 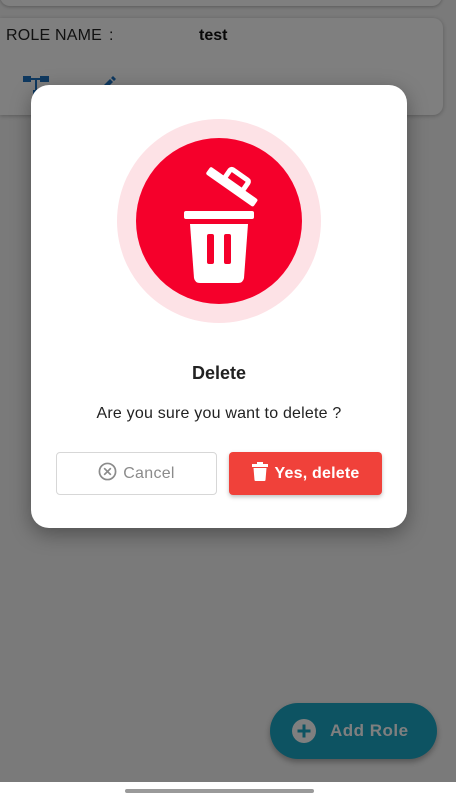 I want to click on trash-open-icon, so click(x=221, y=224).